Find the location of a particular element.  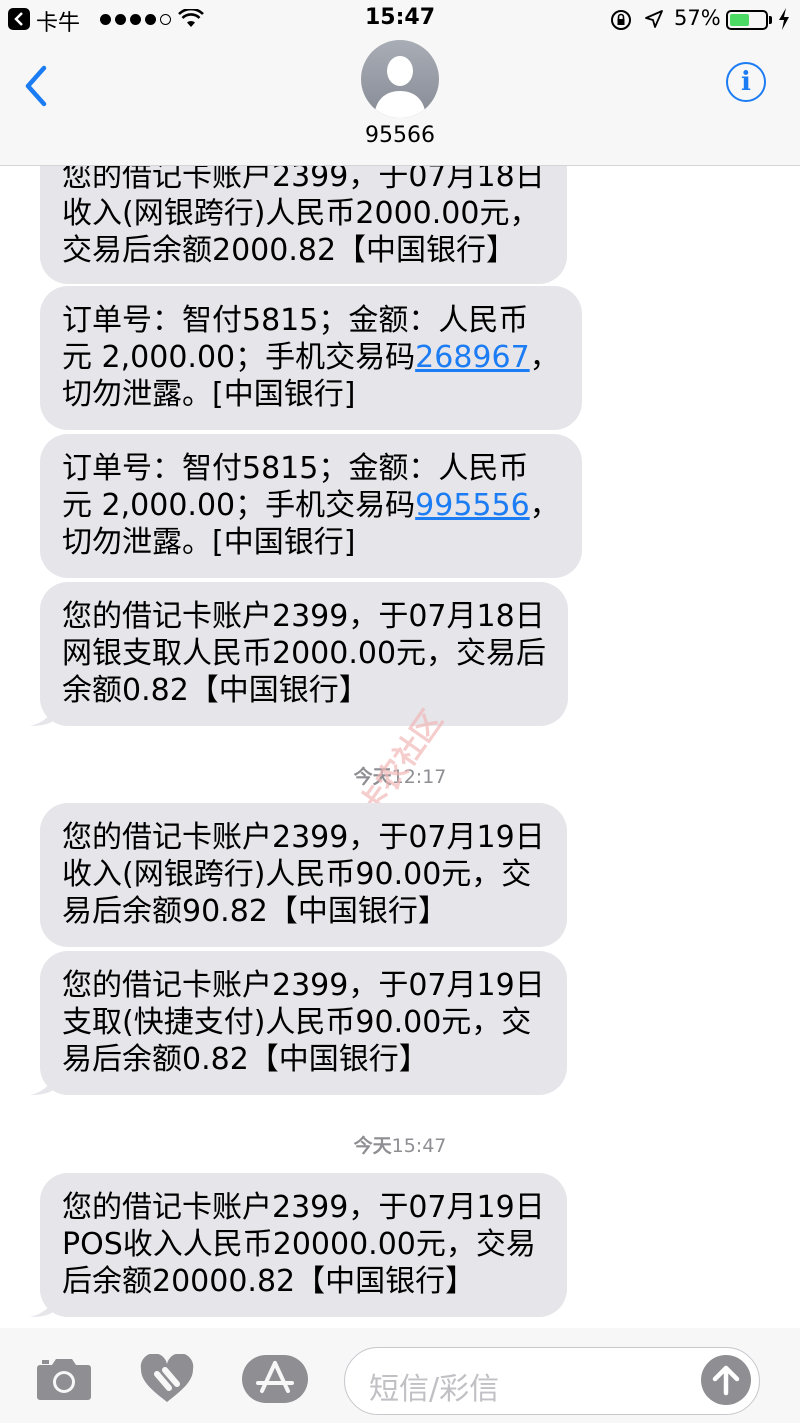

orientation-lock-icon is located at coordinates (621, 20).